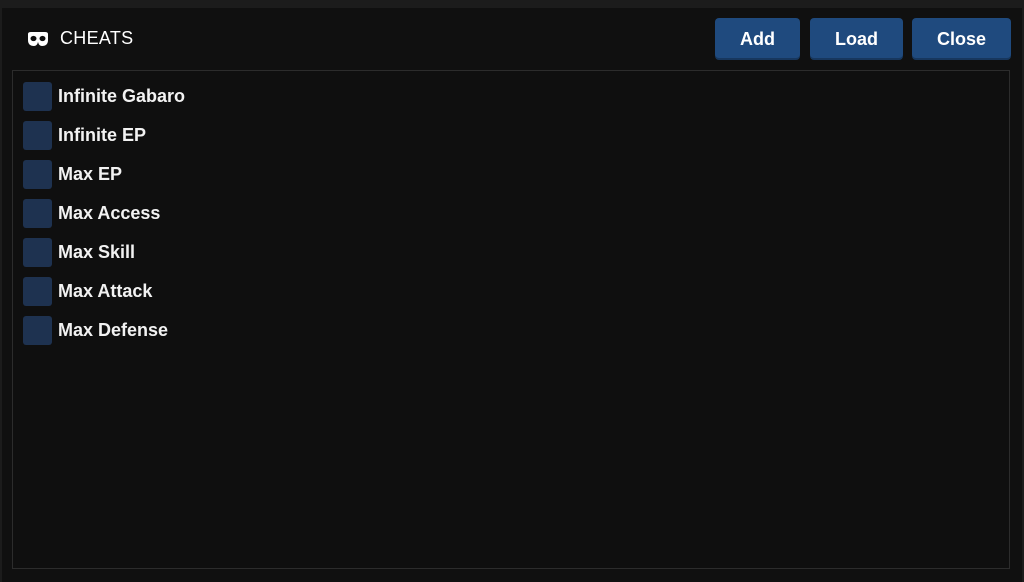 The height and width of the screenshot is (582, 1024). What do you see at coordinates (102, 134) in the screenshot?
I see `cheat-label: Infinite EP` at bounding box center [102, 134].